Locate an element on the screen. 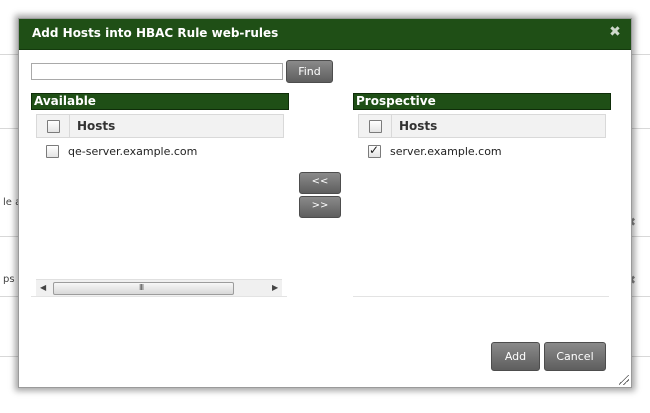 The image size is (650, 413). available-select-all-checkbox is located at coordinates (53, 126).